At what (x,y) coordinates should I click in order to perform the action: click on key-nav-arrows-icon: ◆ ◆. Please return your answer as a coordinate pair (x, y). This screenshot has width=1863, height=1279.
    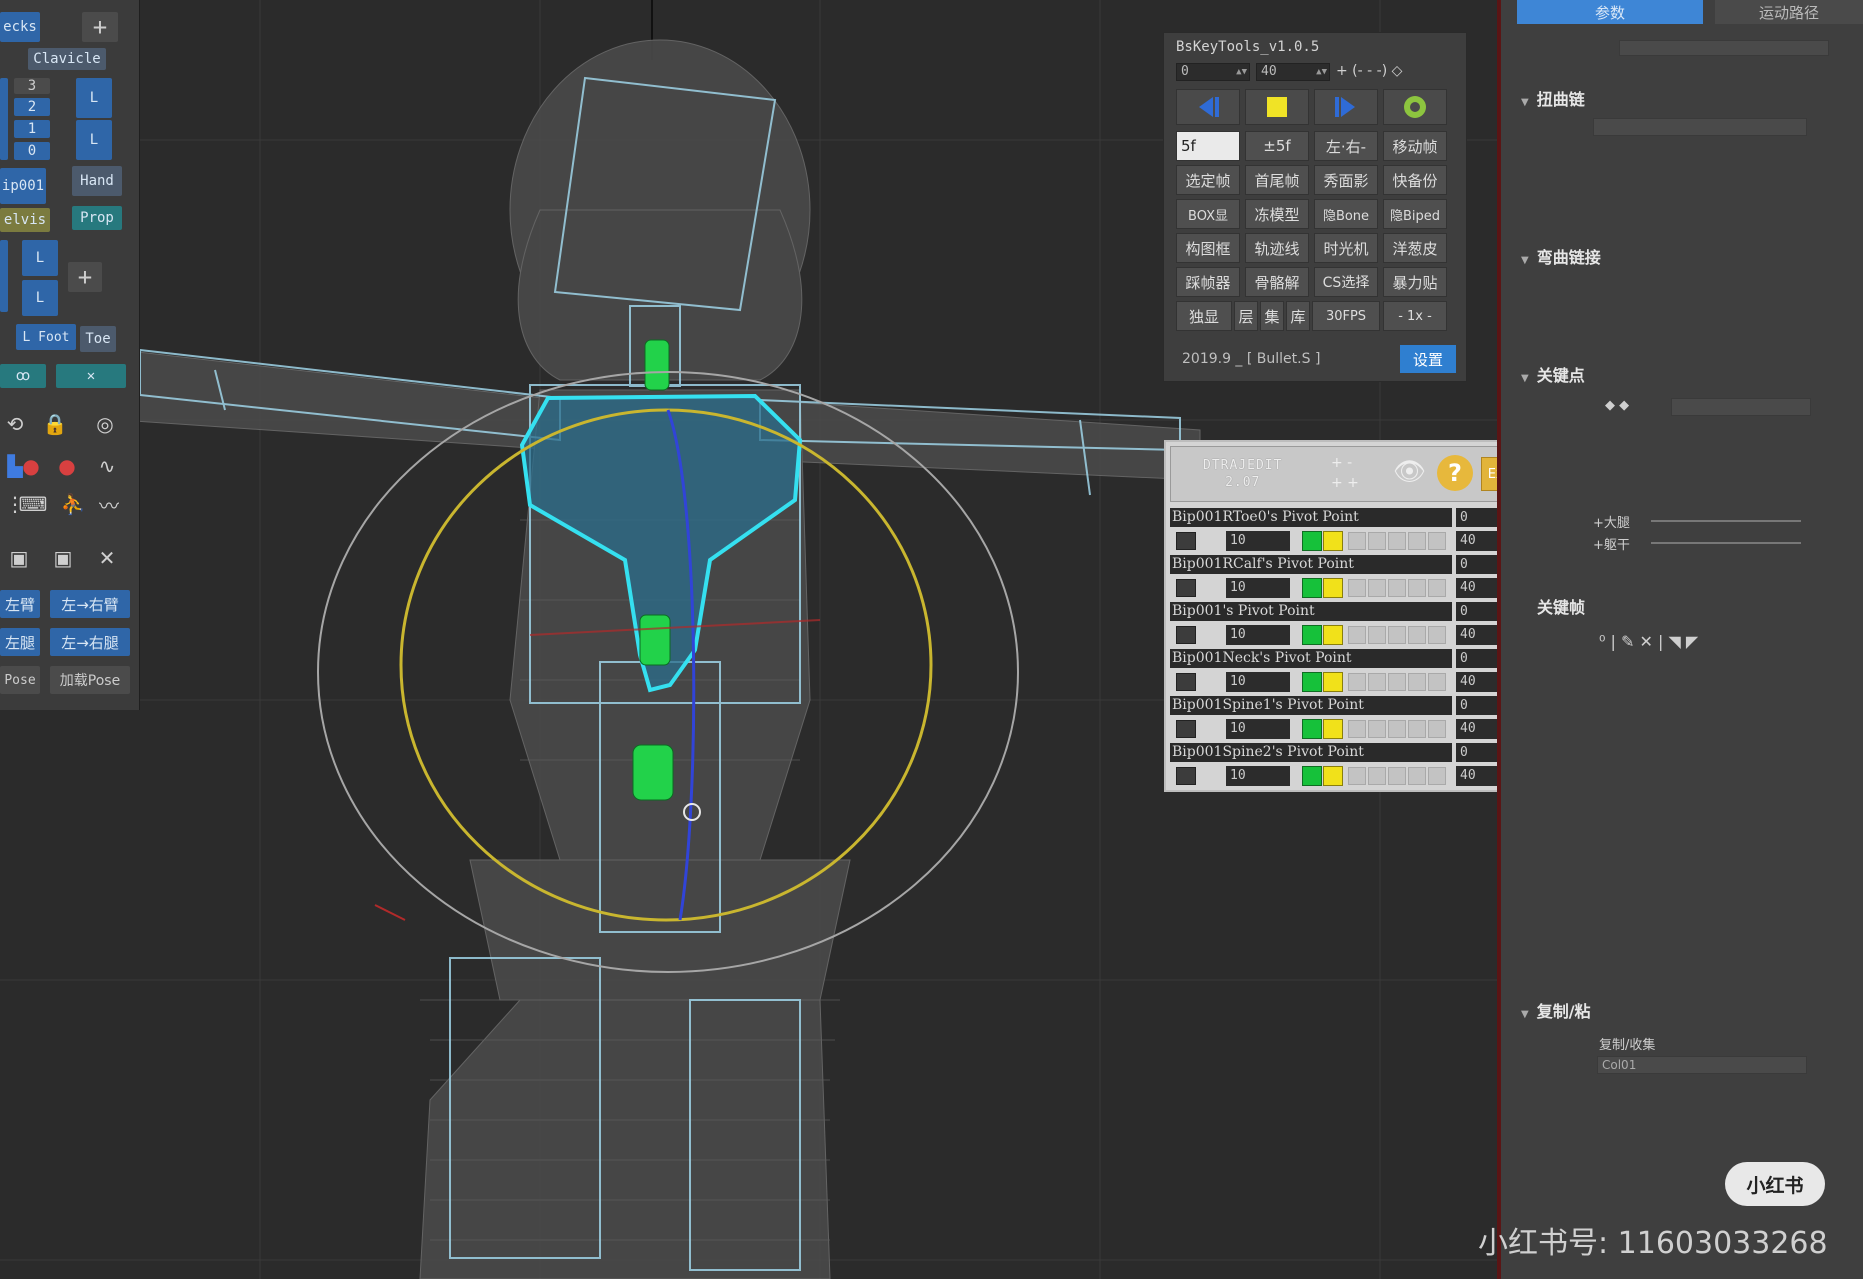
    Looking at the image, I should click on (1617, 405).